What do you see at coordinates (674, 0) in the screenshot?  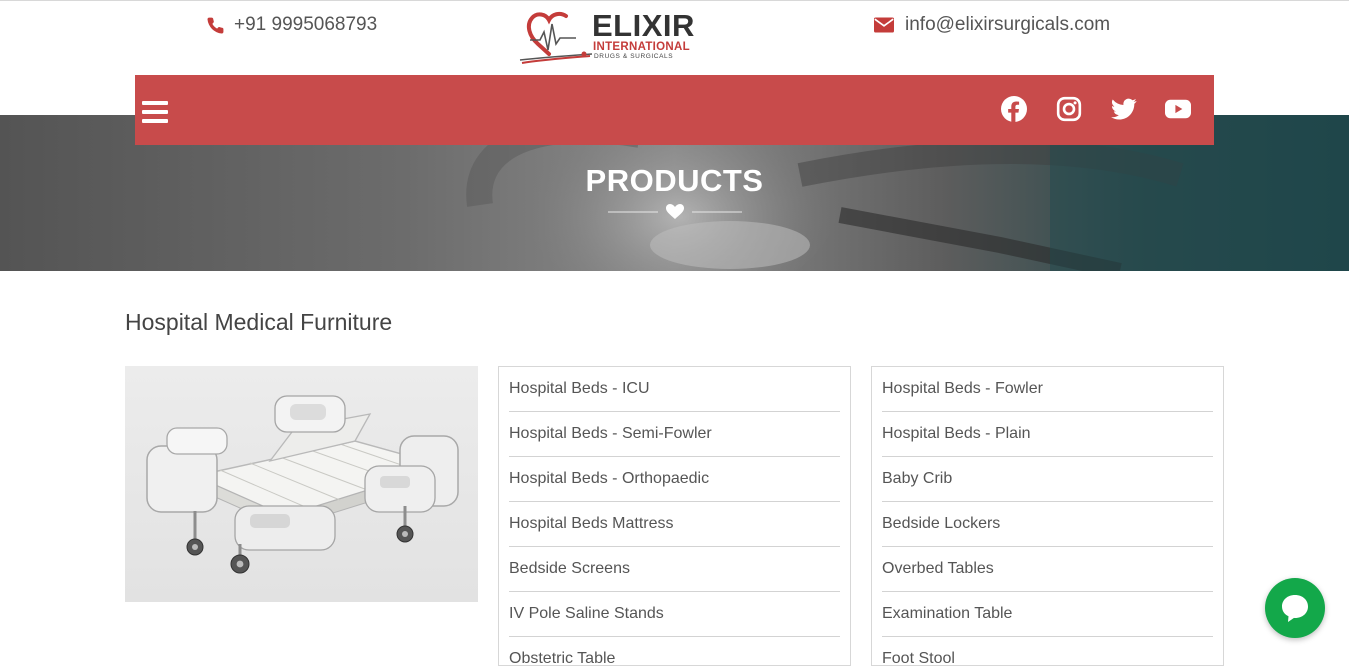 I see `top-border` at bounding box center [674, 0].